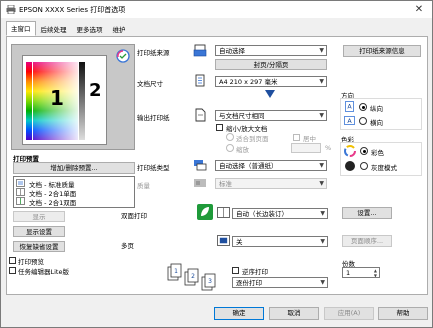 Image resolution: width=433 pixels, height=328 pixels. What do you see at coordinates (230, 137) in the screenshot?
I see `fit-to-page-radio` at bounding box center [230, 137].